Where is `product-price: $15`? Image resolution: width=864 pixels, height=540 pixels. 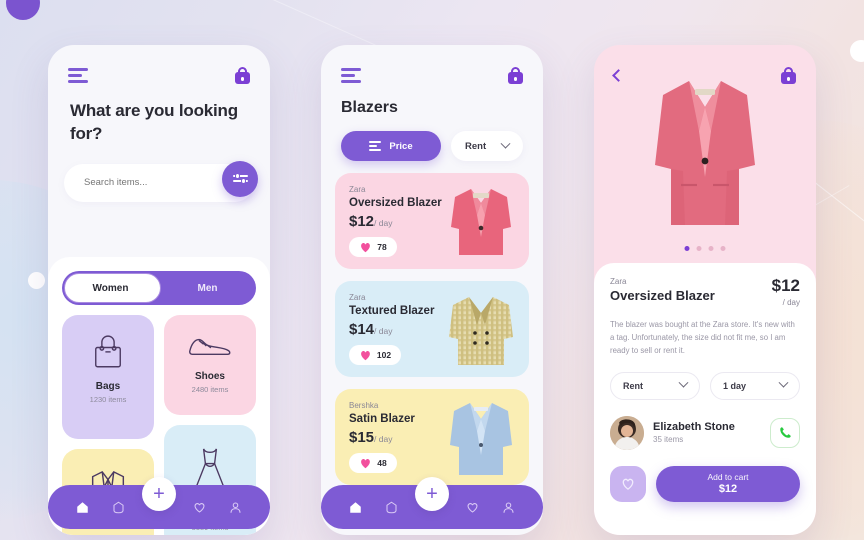 product-price: $15 is located at coordinates (362, 437).